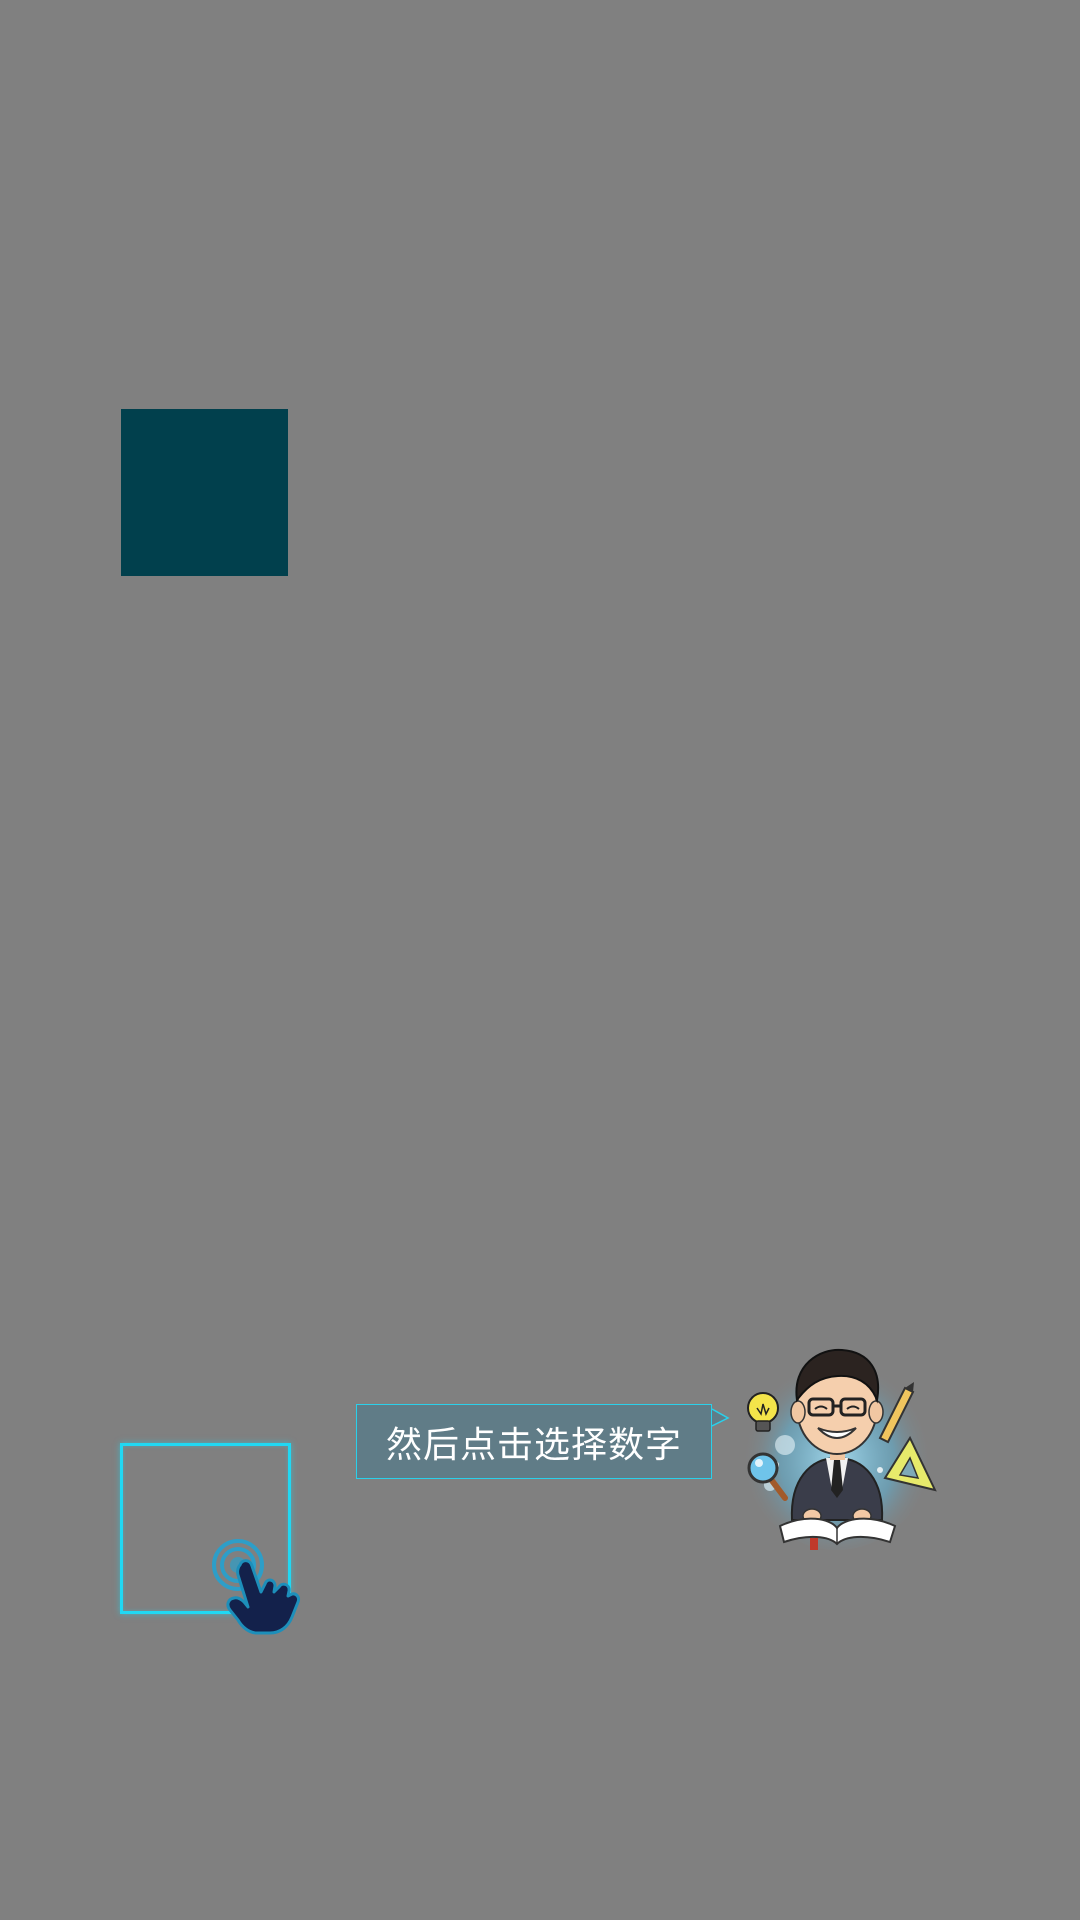  Describe the element at coordinates (534, 1441) in the screenshot. I see `instruction-bubble: 然后点击选择数字` at that location.